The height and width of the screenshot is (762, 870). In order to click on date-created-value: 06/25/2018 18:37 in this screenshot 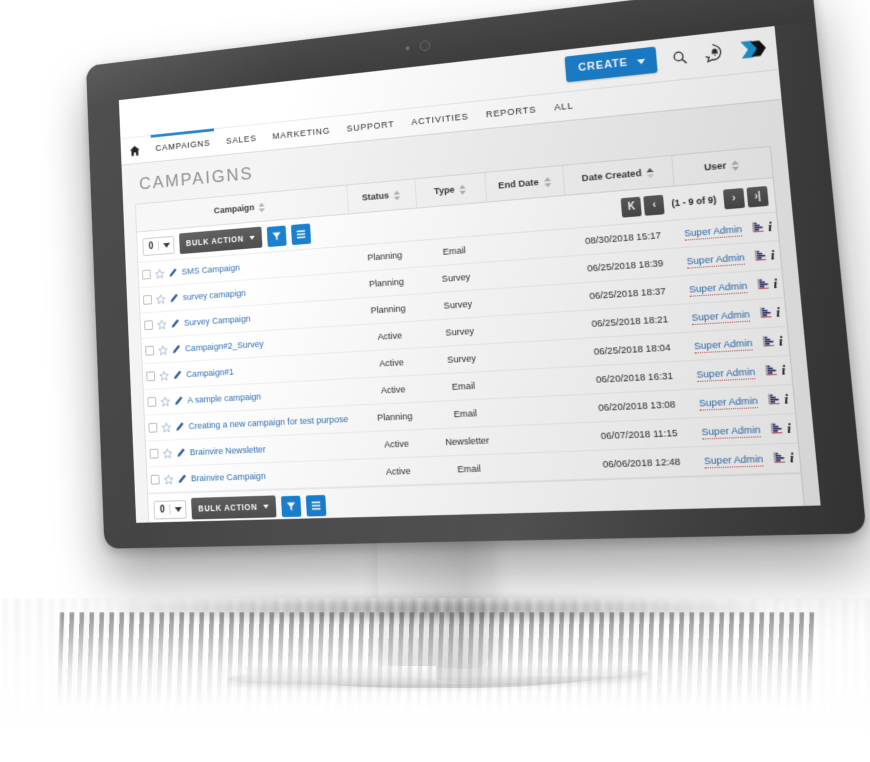, I will do `click(627, 293)`.